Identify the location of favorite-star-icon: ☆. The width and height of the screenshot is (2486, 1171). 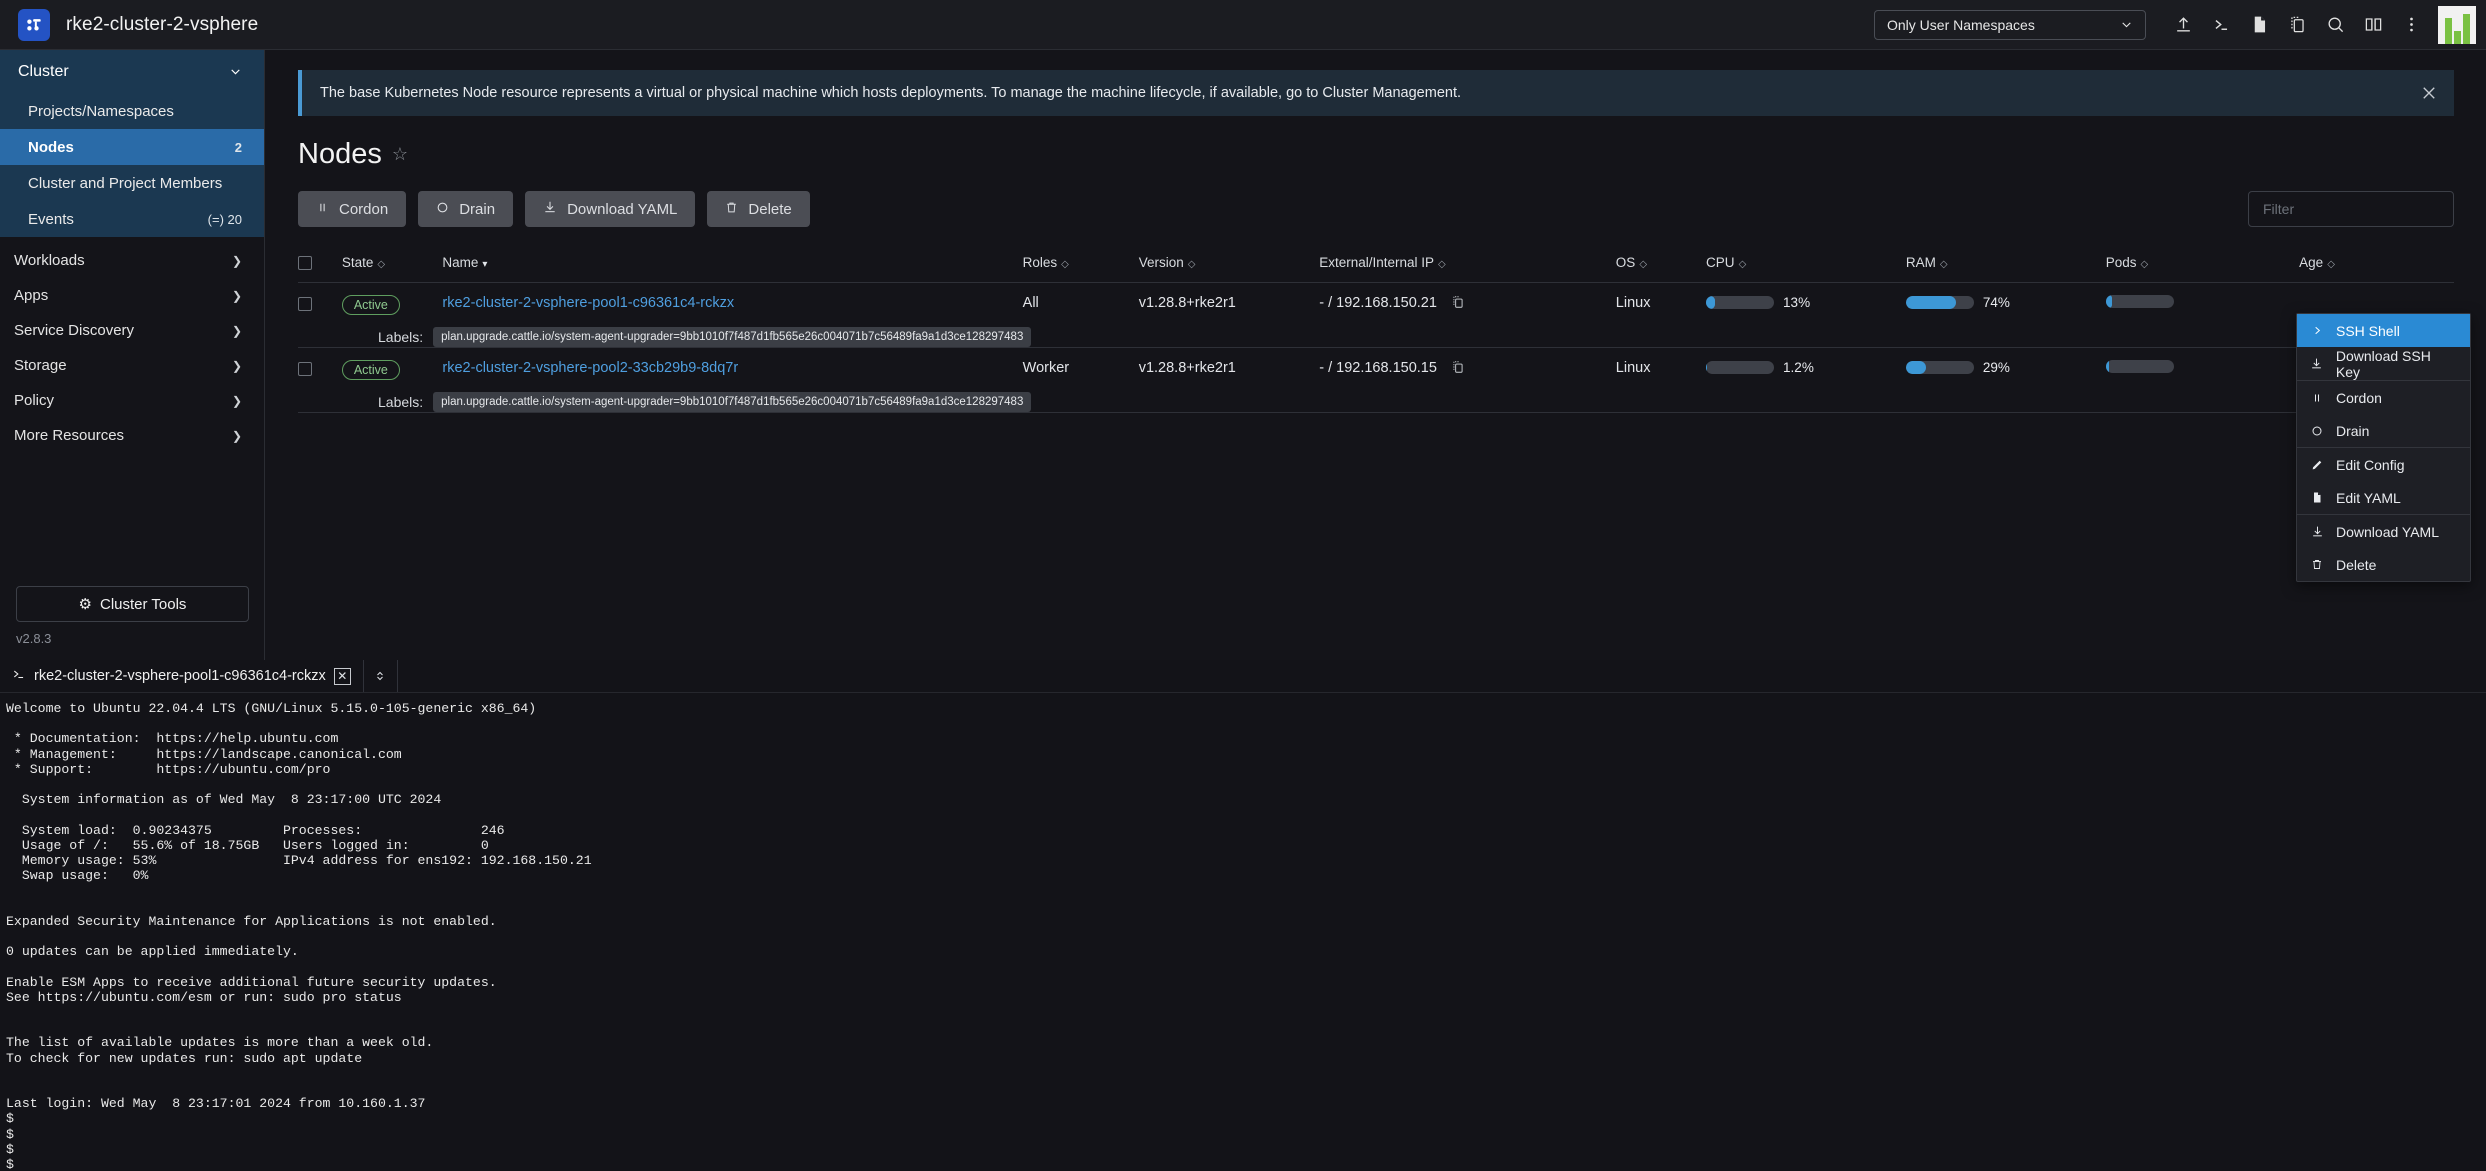
(400, 154).